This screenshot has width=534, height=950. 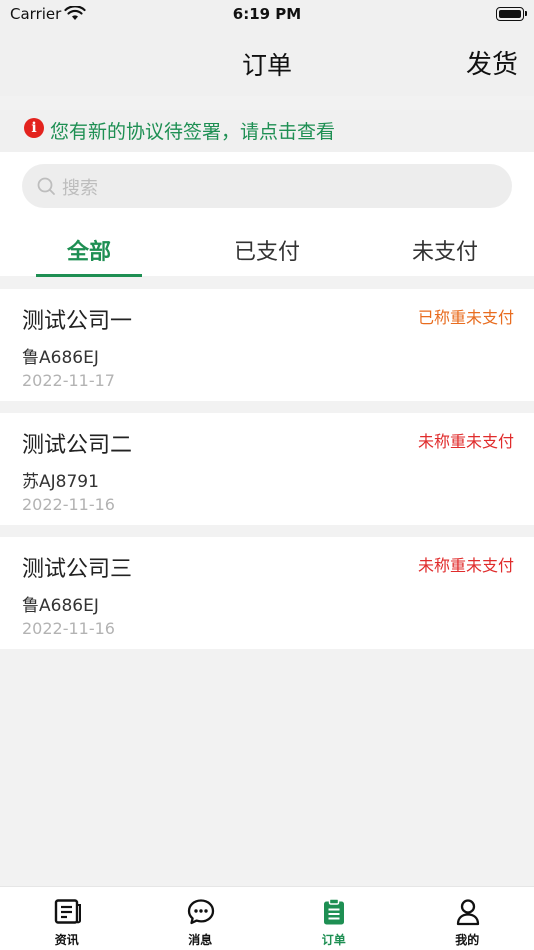 What do you see at coordinates (66, 940) in the screenshot?
I see `tab-bar-label: 资讯` at bounding box center [66, 940].